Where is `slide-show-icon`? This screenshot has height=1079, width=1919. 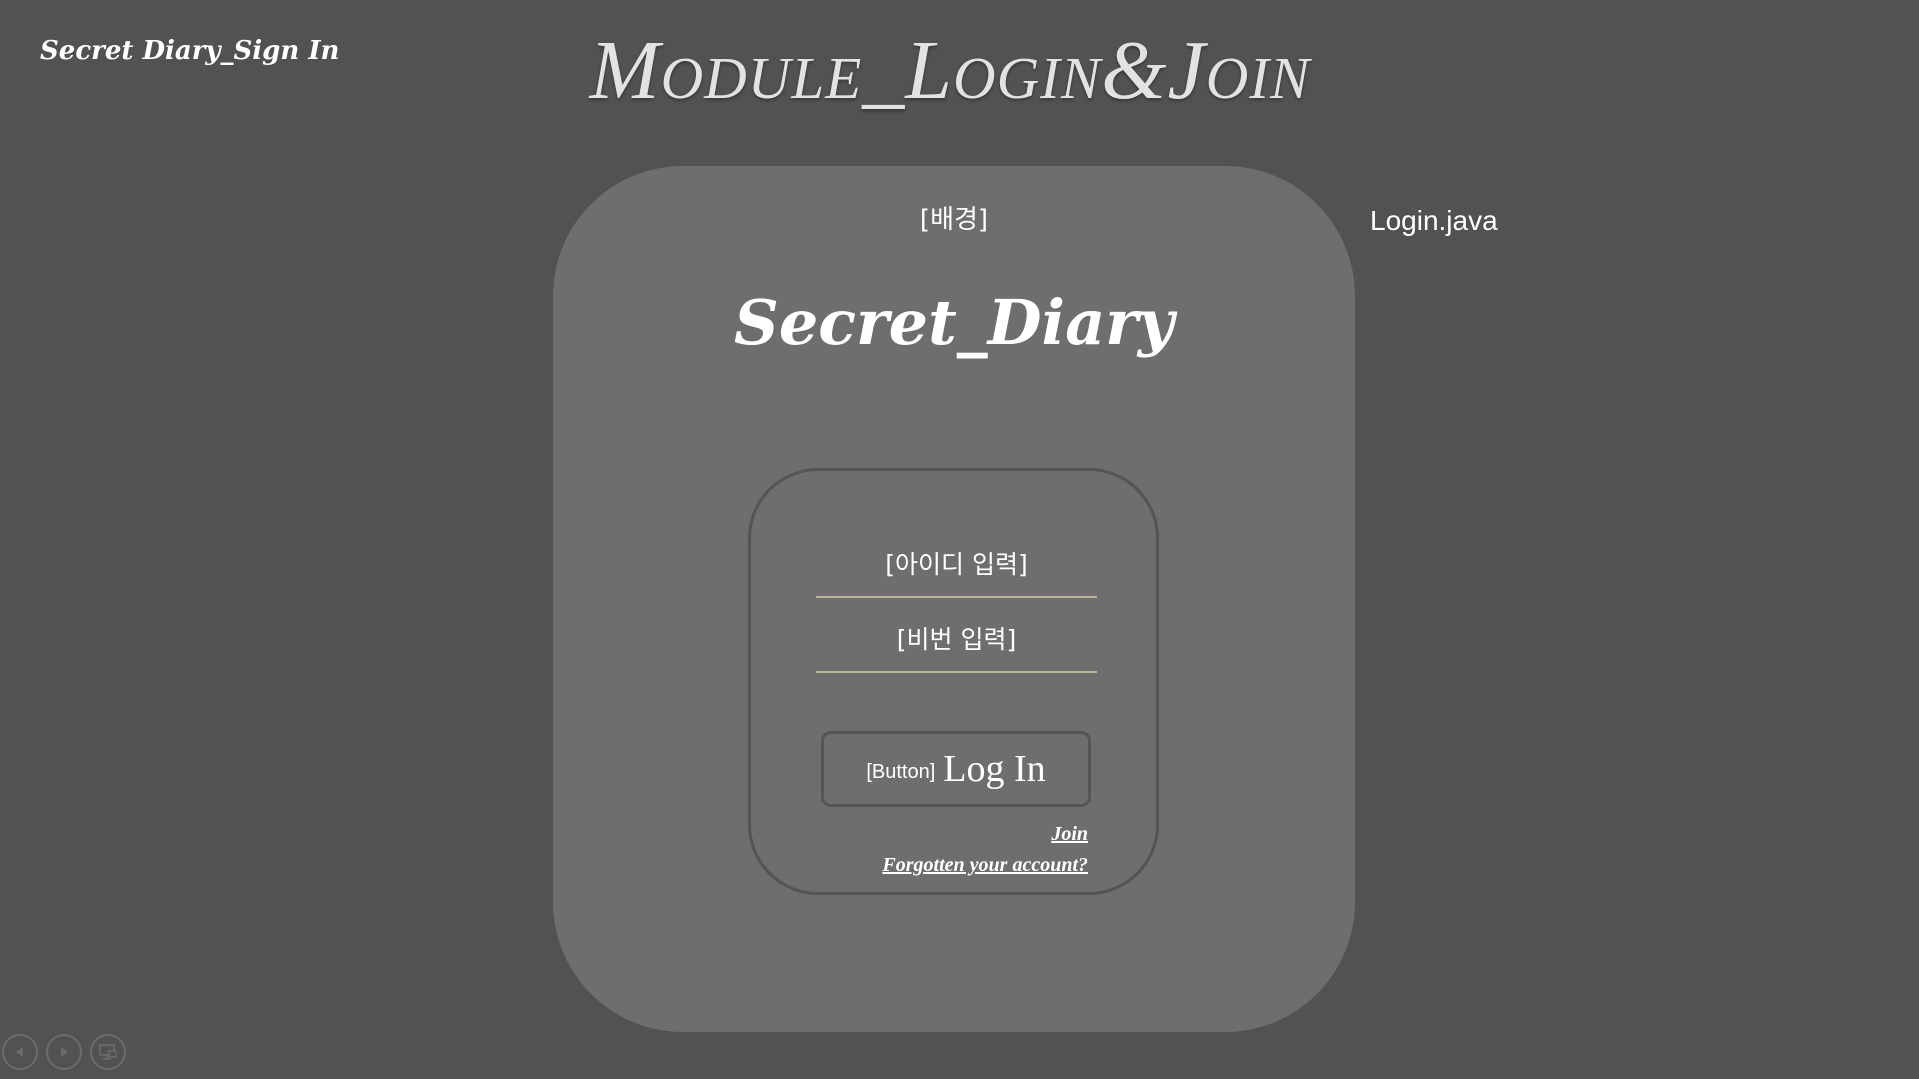
slide-show-icon is located at coordinates (108, 1052).